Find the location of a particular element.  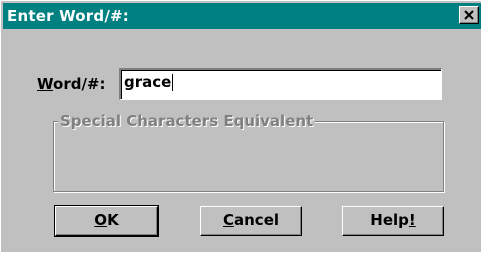

cancel-mnemonic: C is located at coordinates (228, 220).